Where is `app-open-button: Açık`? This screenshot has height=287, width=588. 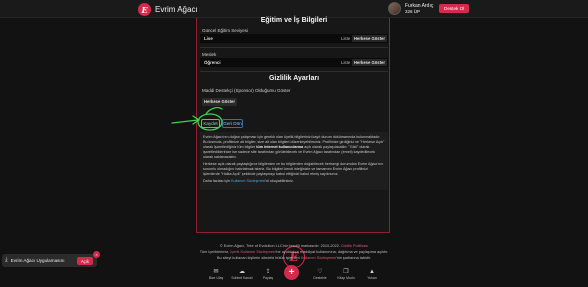 app-open-button: Açık is located at coordinates (84, 261).